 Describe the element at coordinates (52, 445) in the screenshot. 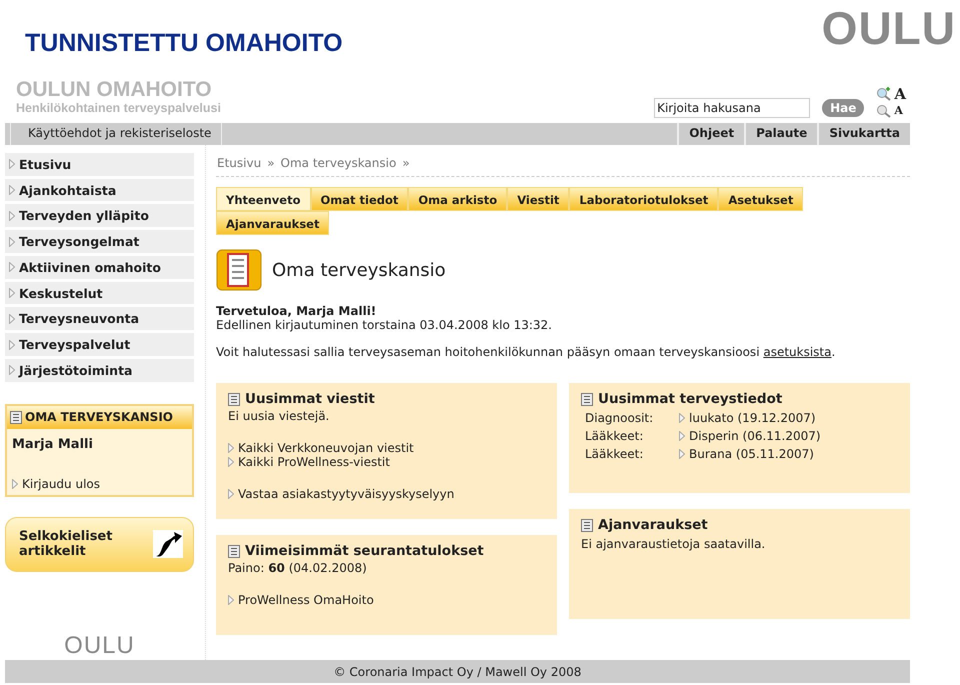

I see `user-name: Marja Malli` at that location.